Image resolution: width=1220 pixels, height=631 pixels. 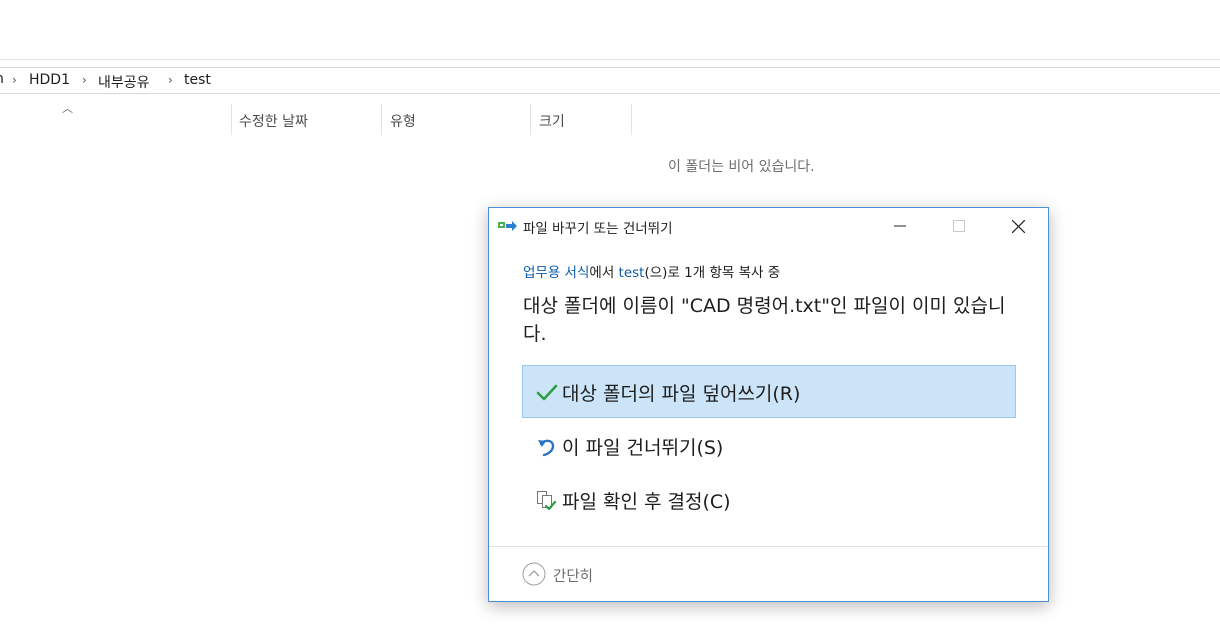 What do you see at coordinates (197, 80) in the screenshot?
I see `breadcrumb-test: test` at bounding box center [197, 80].